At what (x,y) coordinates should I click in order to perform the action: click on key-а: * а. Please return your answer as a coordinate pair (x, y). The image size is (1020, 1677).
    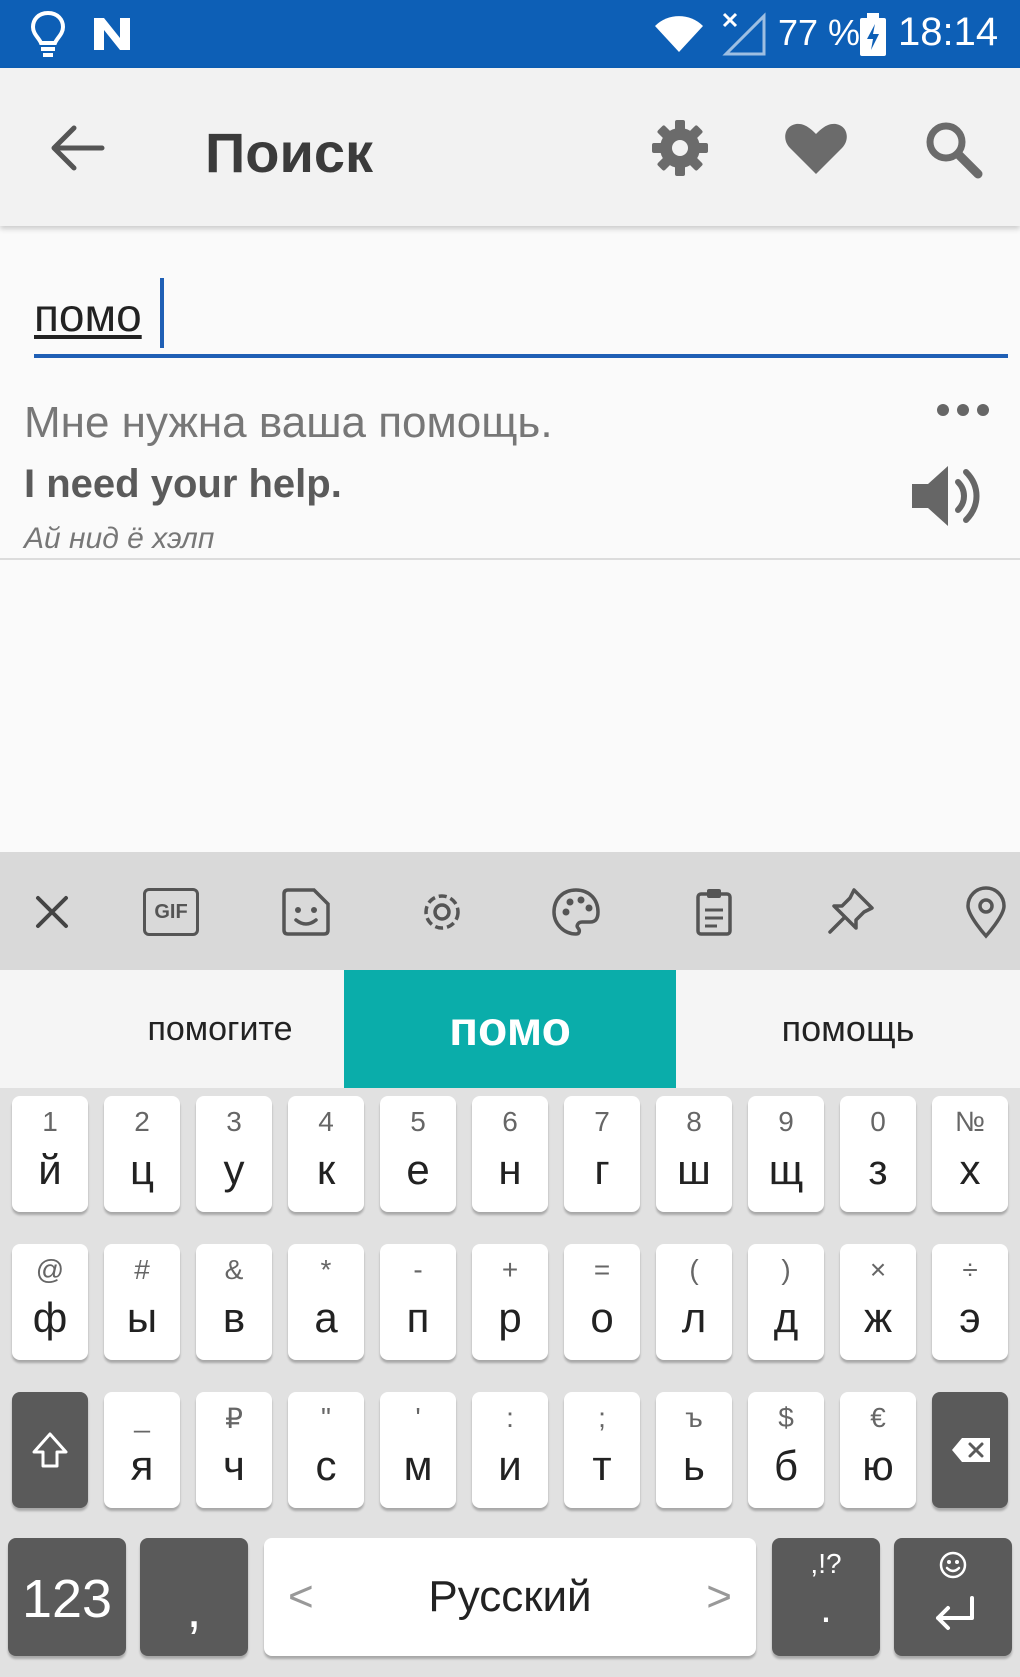
    Looking at the image, I should click on (326, 1302).